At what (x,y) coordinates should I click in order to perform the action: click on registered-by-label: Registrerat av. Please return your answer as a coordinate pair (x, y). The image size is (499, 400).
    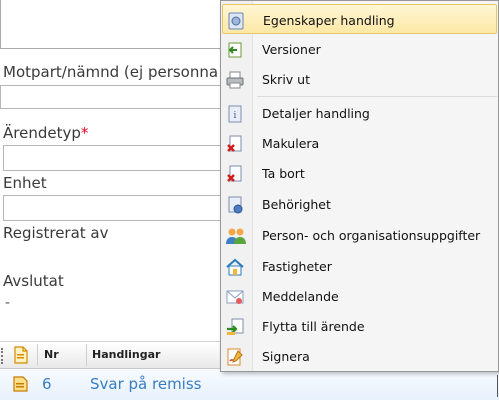
    Looking at the image, I should click on (56, 233).